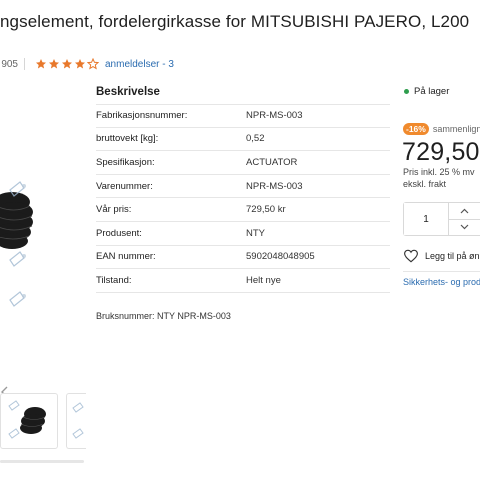 The width and height of the screenshot is (480, 480). I want to click on stock-status: På lager, so click(426, 91).